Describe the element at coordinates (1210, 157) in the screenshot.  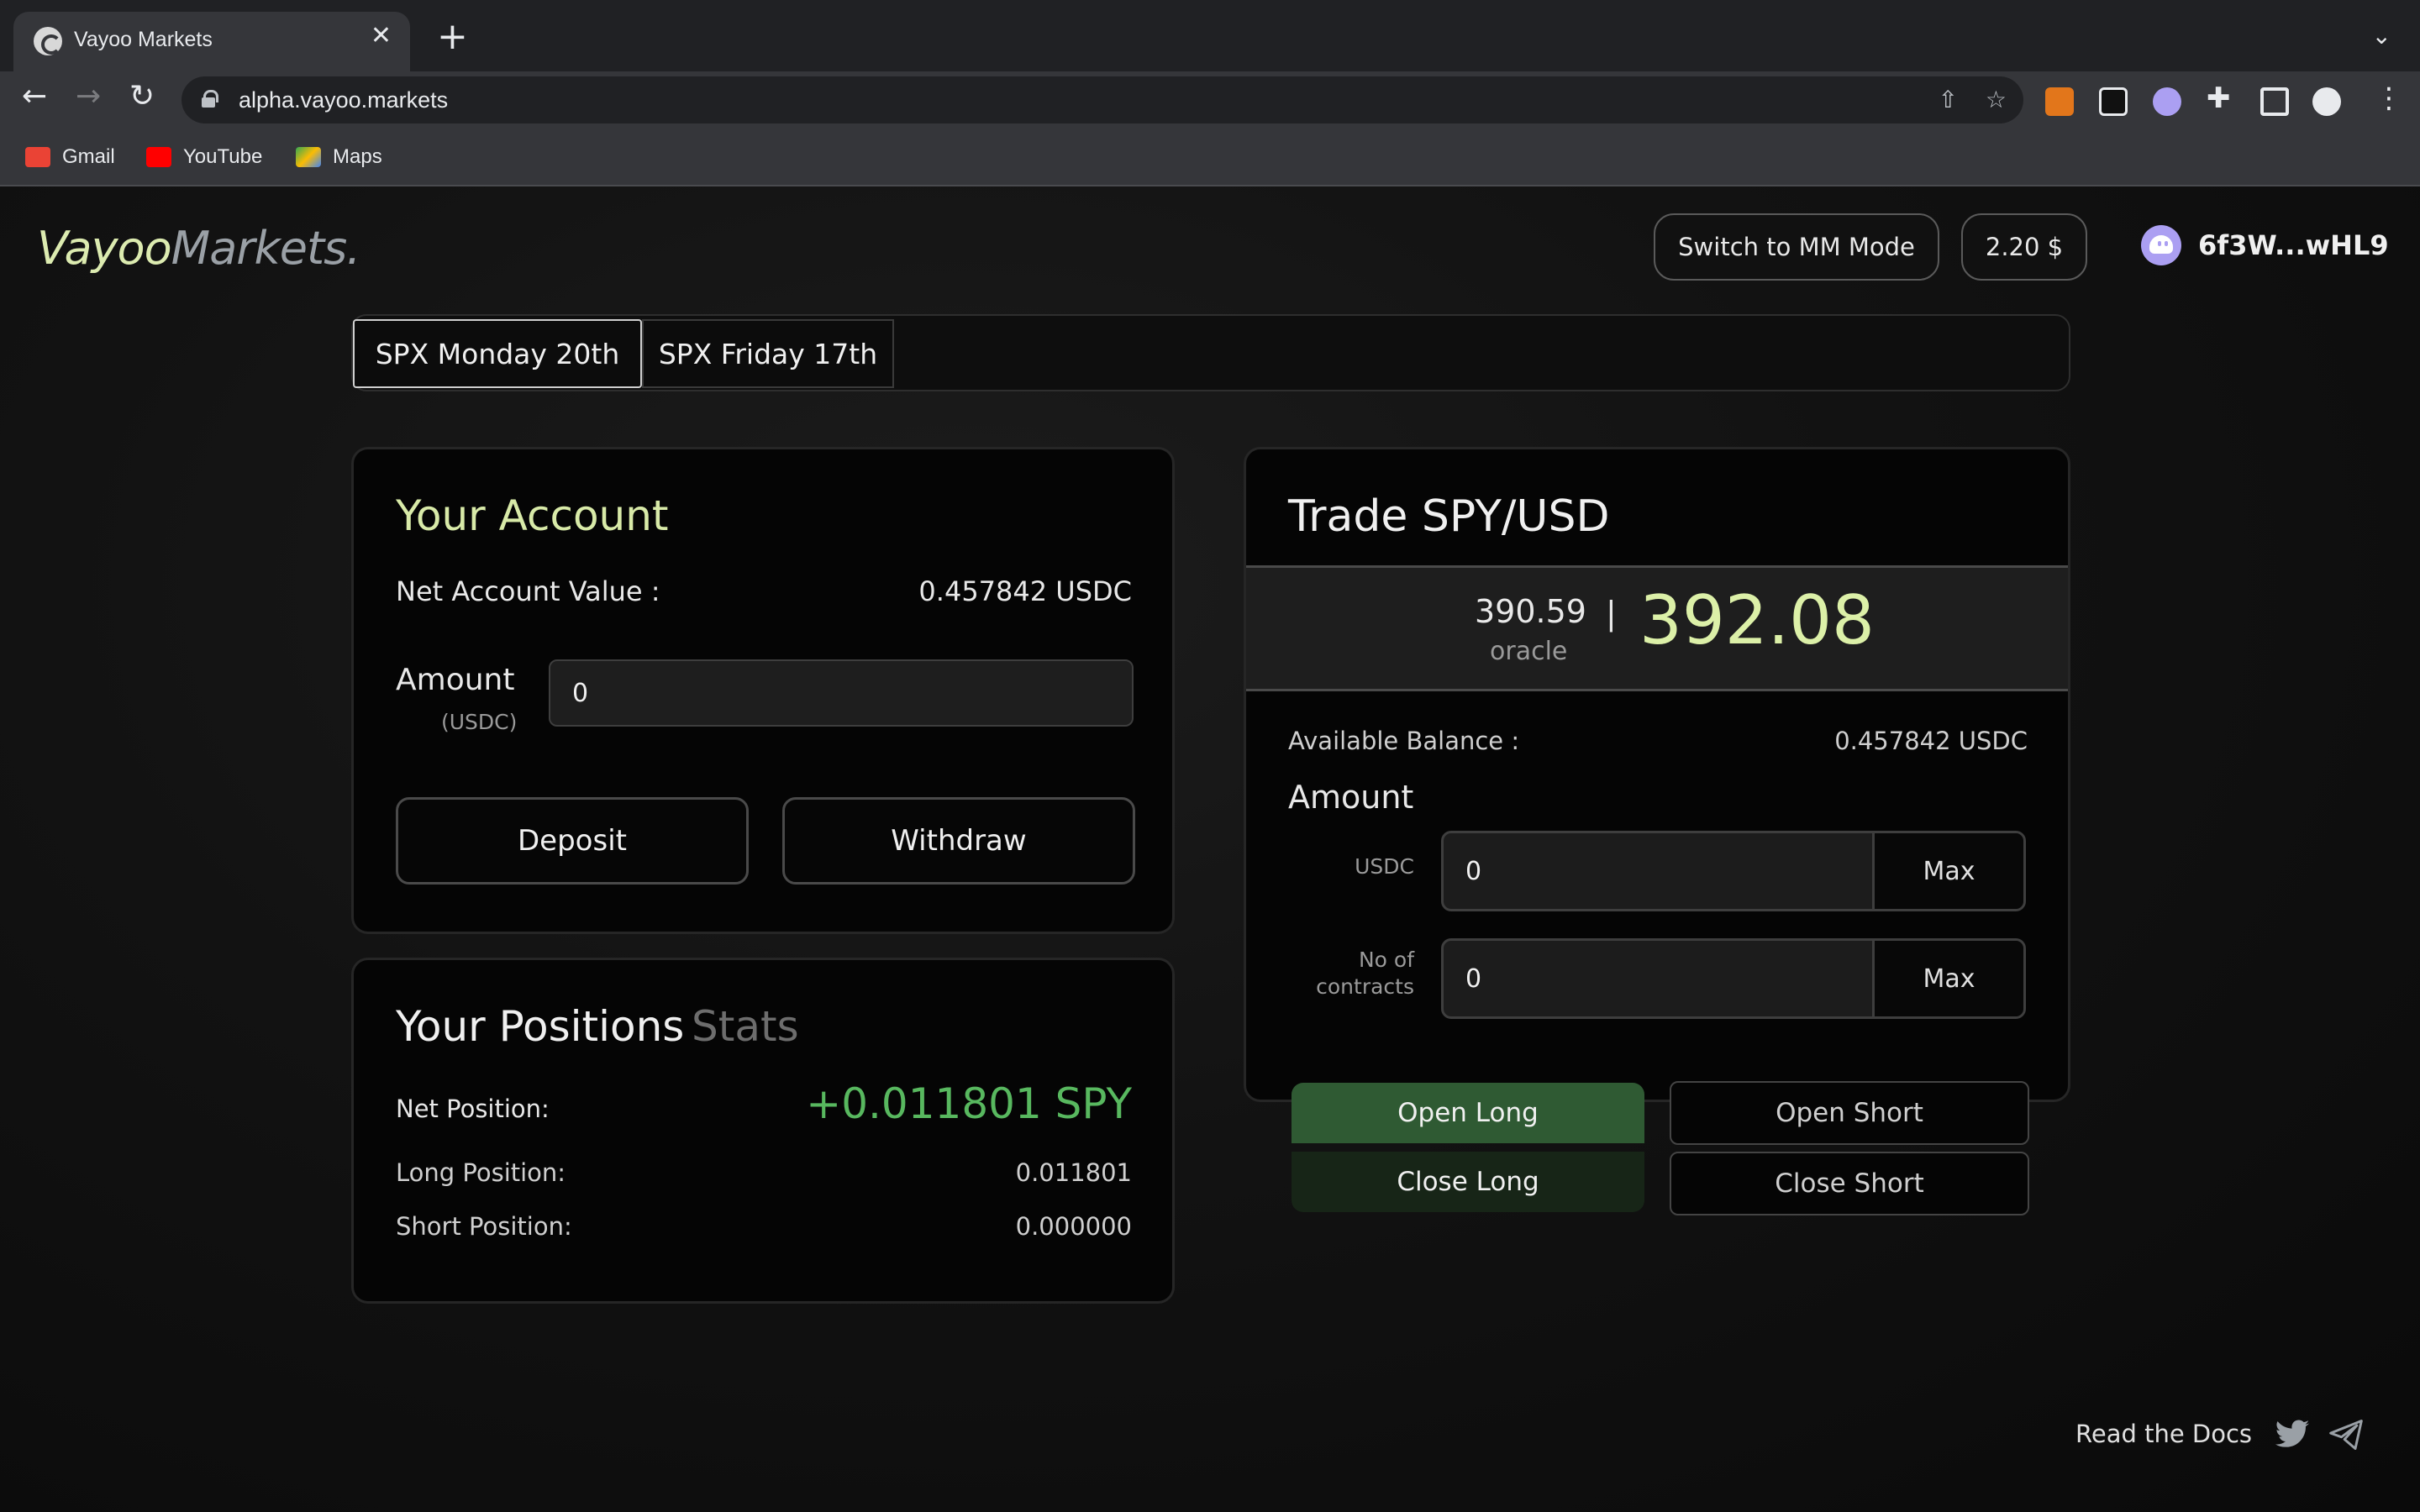
I see `bookmarks-bar: Gmail YouTube Maps` at that location.